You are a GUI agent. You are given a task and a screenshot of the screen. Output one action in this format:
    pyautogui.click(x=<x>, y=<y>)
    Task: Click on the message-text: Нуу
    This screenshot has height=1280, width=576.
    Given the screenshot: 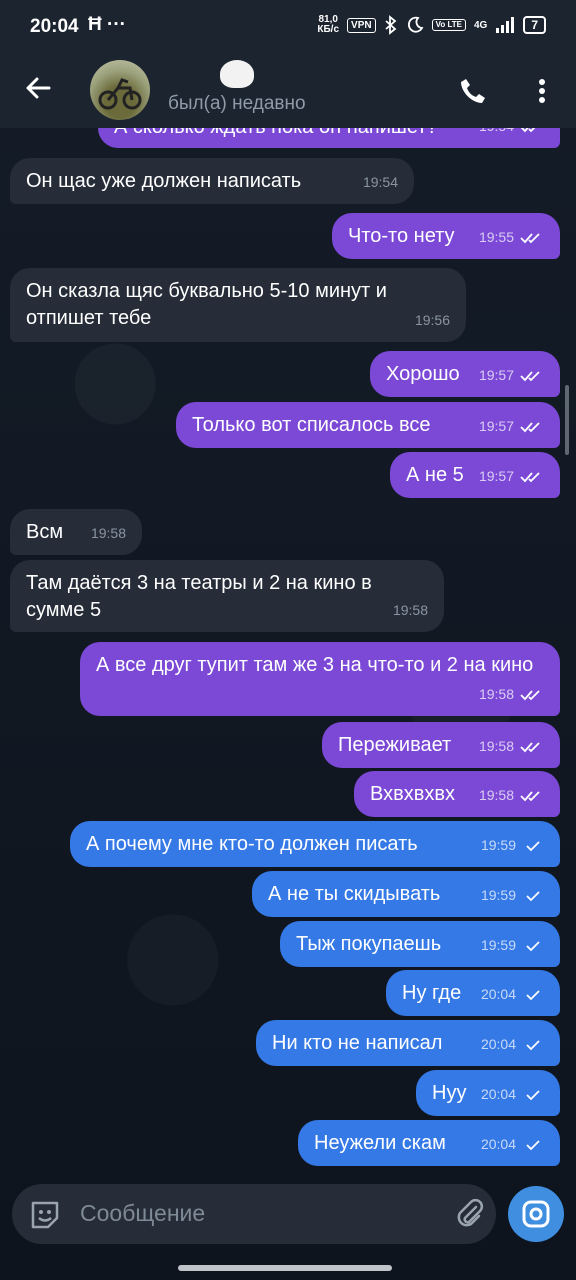 What is the action you would take?
    pyautogui.click(x=449, y=1093)
    